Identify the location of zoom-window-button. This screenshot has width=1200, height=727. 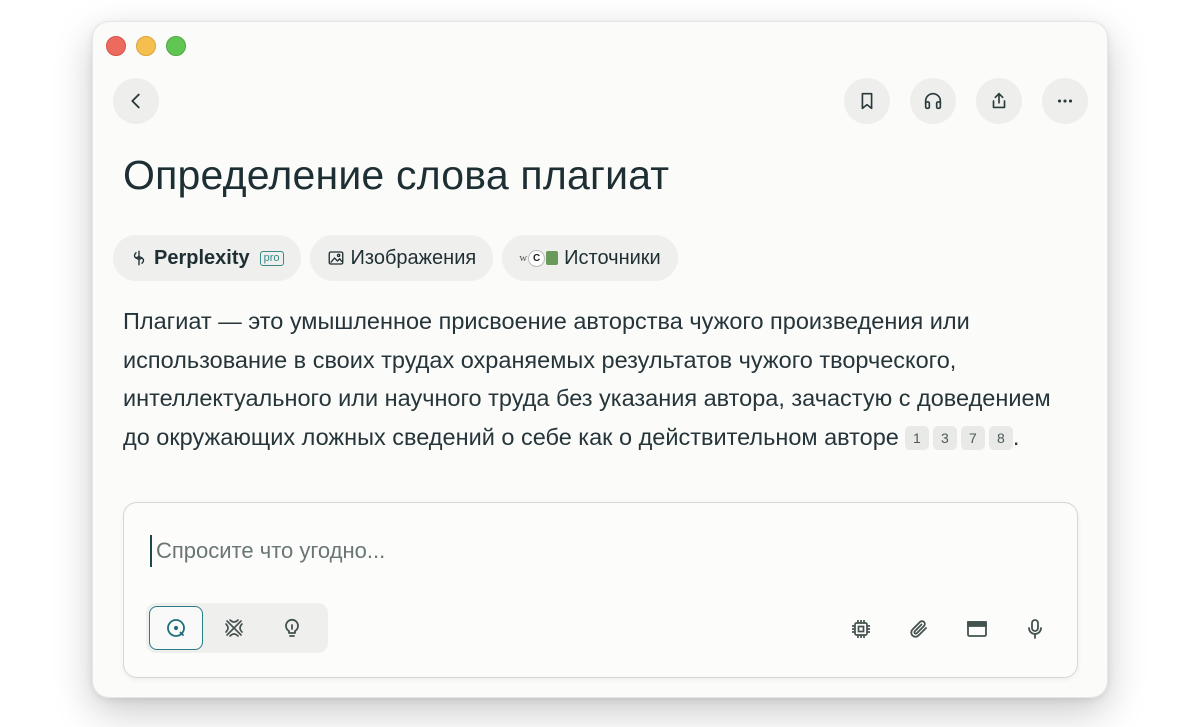
(176, 46).